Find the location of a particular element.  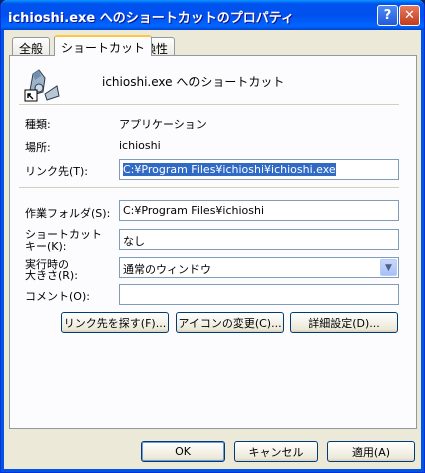

window-title: ichioshi.exe へのショートカットのプロパティ is located at coordinates (151, 18).